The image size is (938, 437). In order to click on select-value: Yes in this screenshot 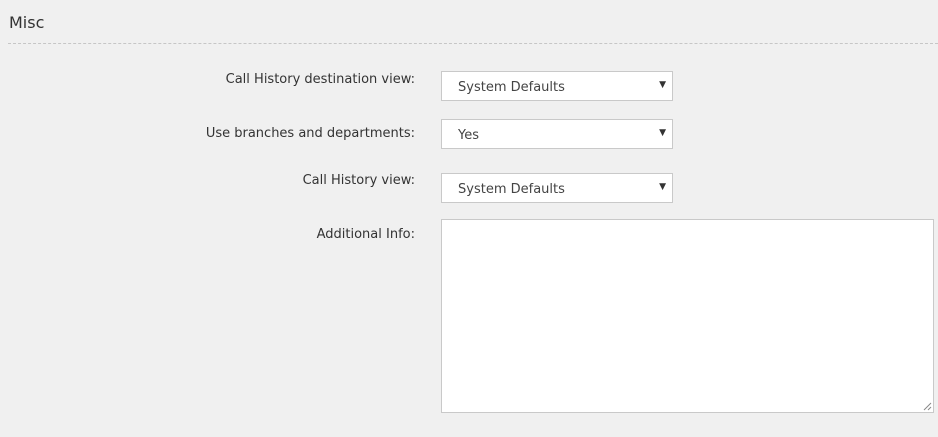, I will do `click(468, 135)`.